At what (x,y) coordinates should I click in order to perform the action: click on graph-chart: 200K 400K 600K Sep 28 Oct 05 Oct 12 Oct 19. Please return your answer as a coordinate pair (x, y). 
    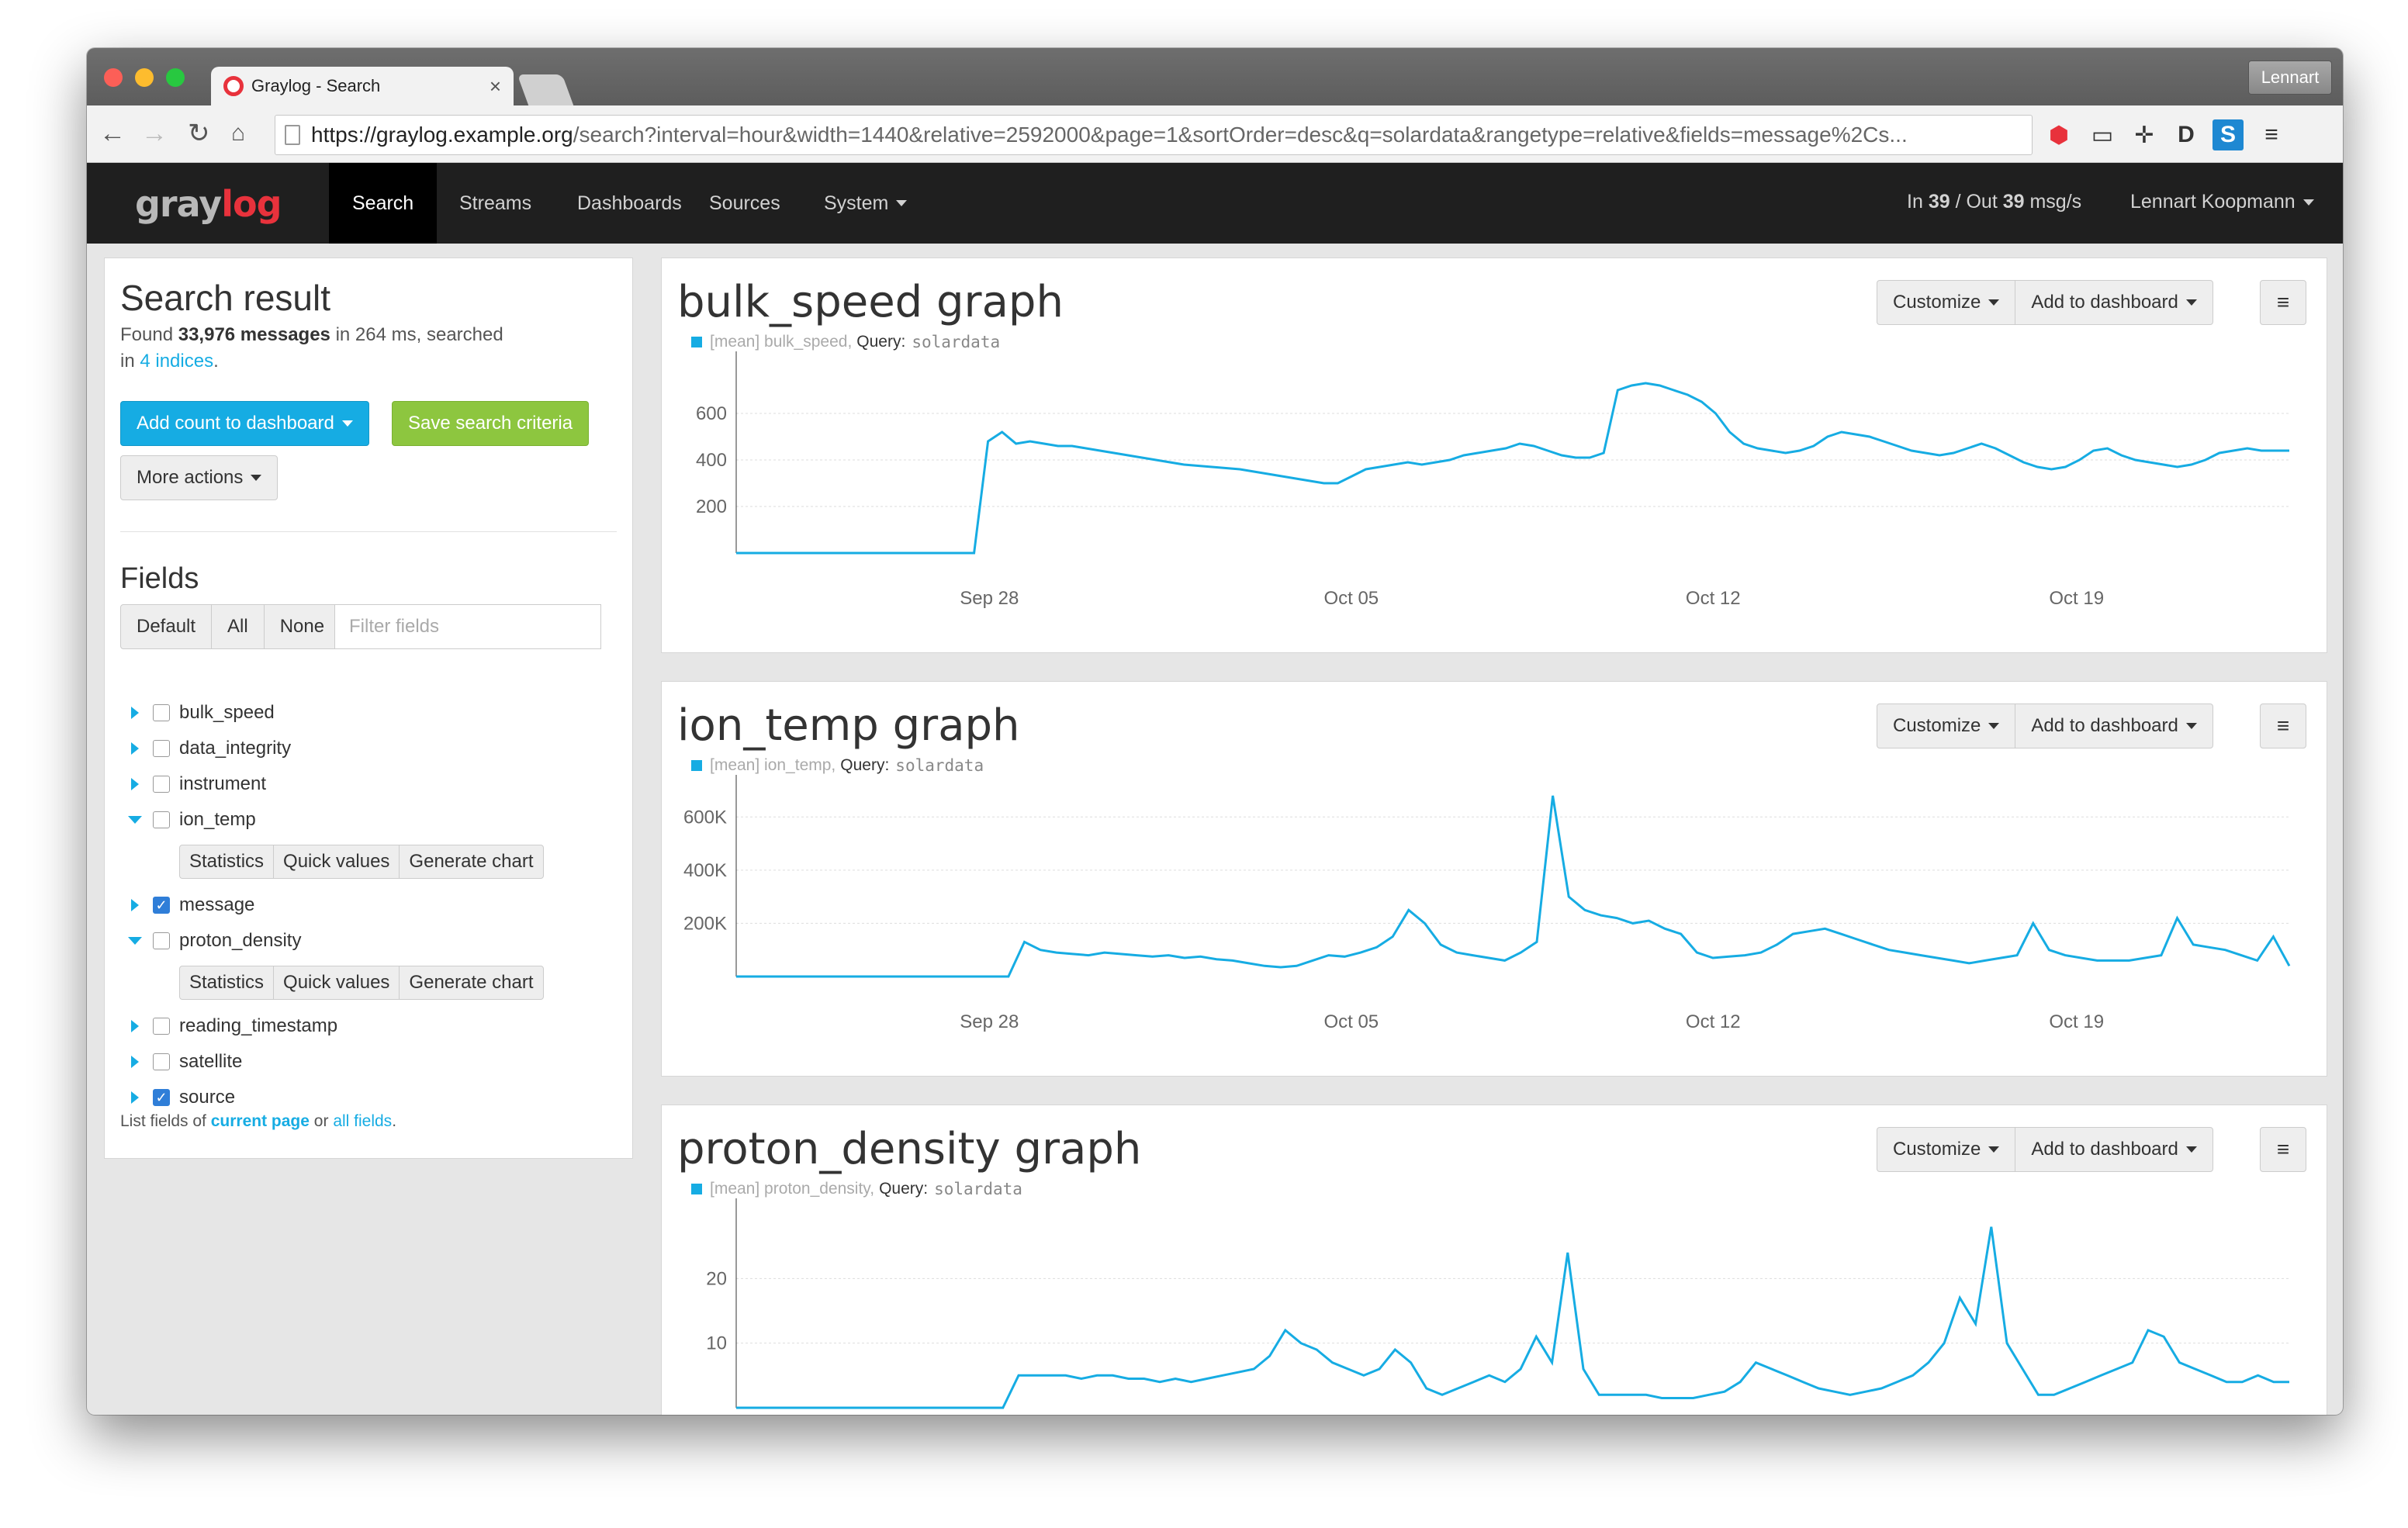
    Looking at the image, I should click on (1487, 903).